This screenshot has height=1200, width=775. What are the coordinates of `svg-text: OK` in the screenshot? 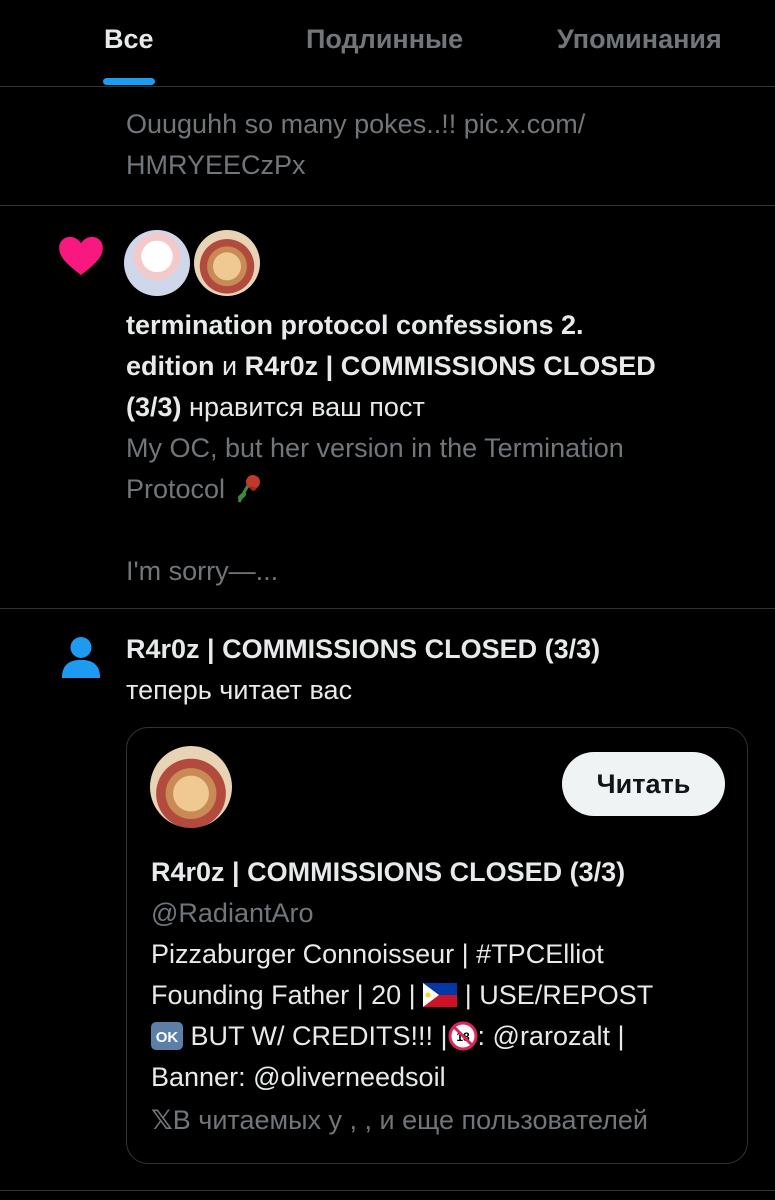 It's located at (167, 1037).